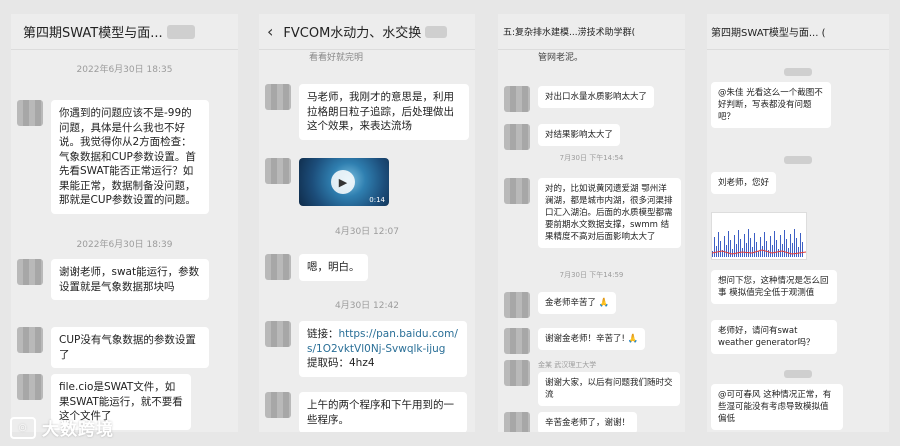  What do you see at coordinates (592, 422) in the screenshot?
I see `message-row: 辛苦金老师了，谢谢！` at bounding box center [592, 422].